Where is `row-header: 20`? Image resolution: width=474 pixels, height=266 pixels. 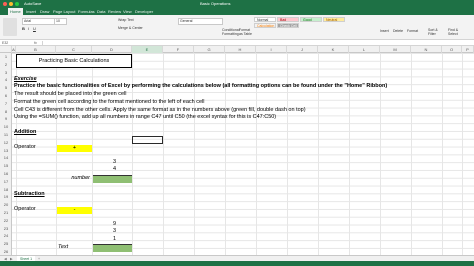
row-header: 20 is located at coordinates (6, 205).